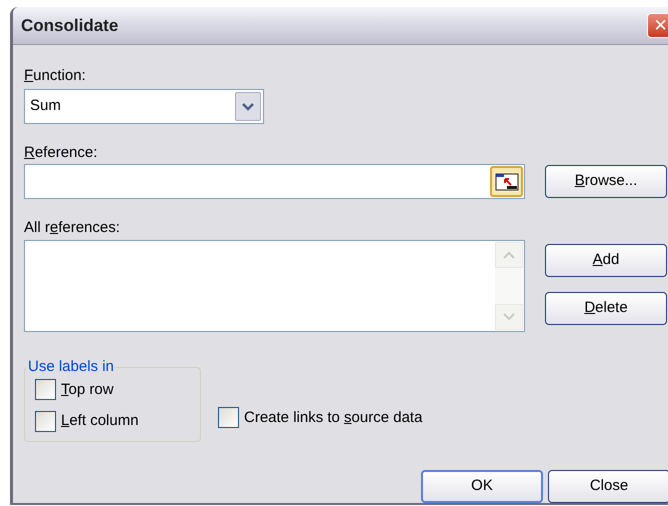  What do you see at coordinates (69, 25) in the screenshot?
I see `window-title: Consolidate` at bounding box center [69, 25].